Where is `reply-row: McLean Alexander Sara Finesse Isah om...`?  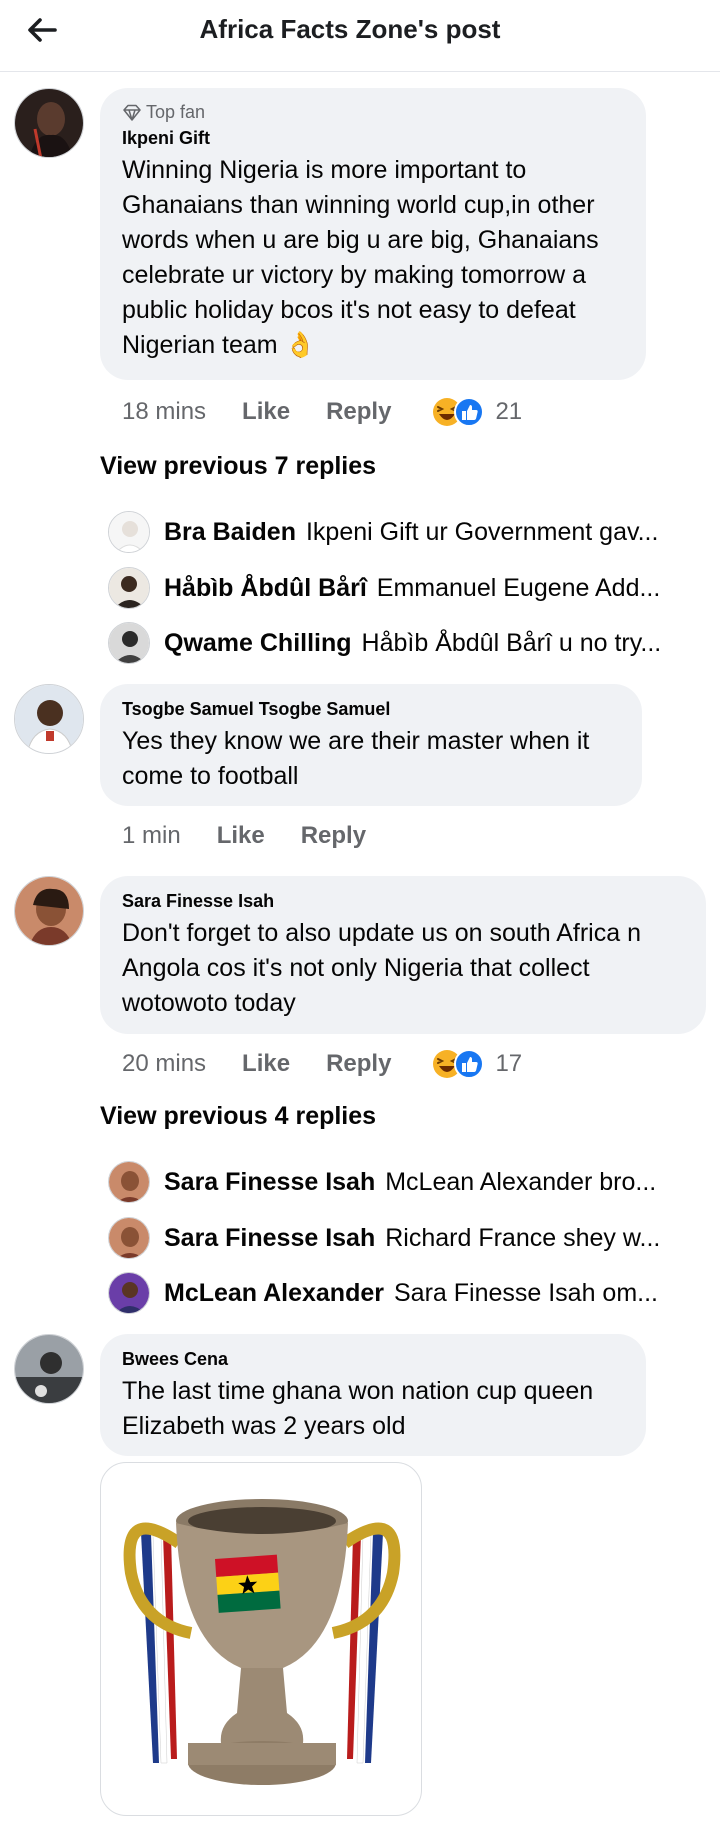
reply-row: McLean Alexander Sara Finesse Isah om... is located at coordinates (408, 1293).